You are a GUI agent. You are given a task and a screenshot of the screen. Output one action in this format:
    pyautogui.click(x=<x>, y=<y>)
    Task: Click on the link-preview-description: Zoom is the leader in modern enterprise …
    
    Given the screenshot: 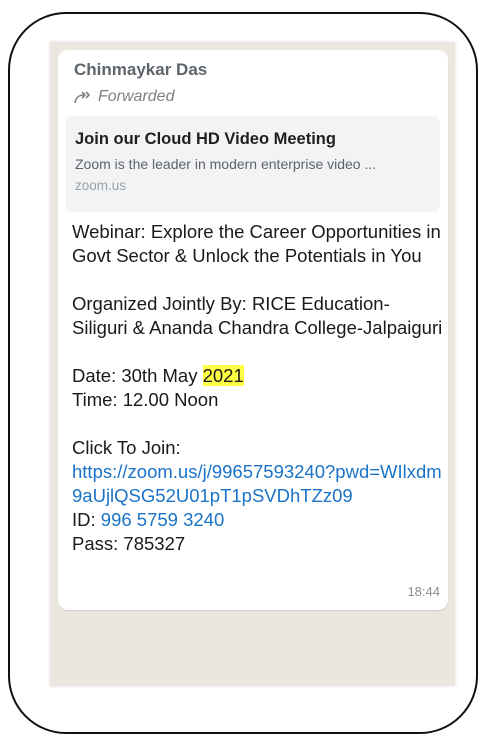 What is the action you would take?
    pyautogui.click(x=226, y=164)
    